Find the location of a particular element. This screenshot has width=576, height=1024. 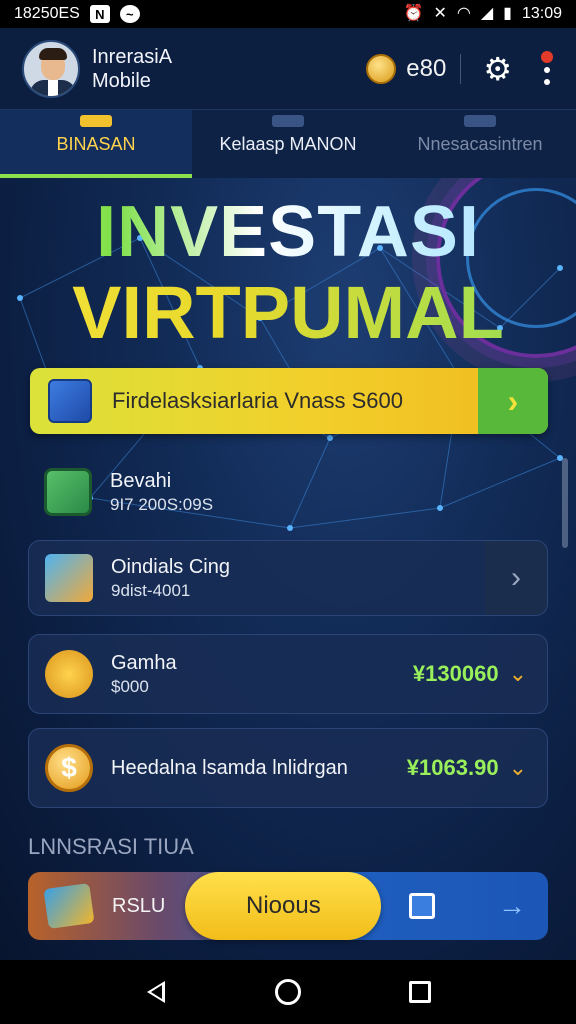

tab-kelaasp-manon: Kelaasp MANON is located at coordinates (288, 144).